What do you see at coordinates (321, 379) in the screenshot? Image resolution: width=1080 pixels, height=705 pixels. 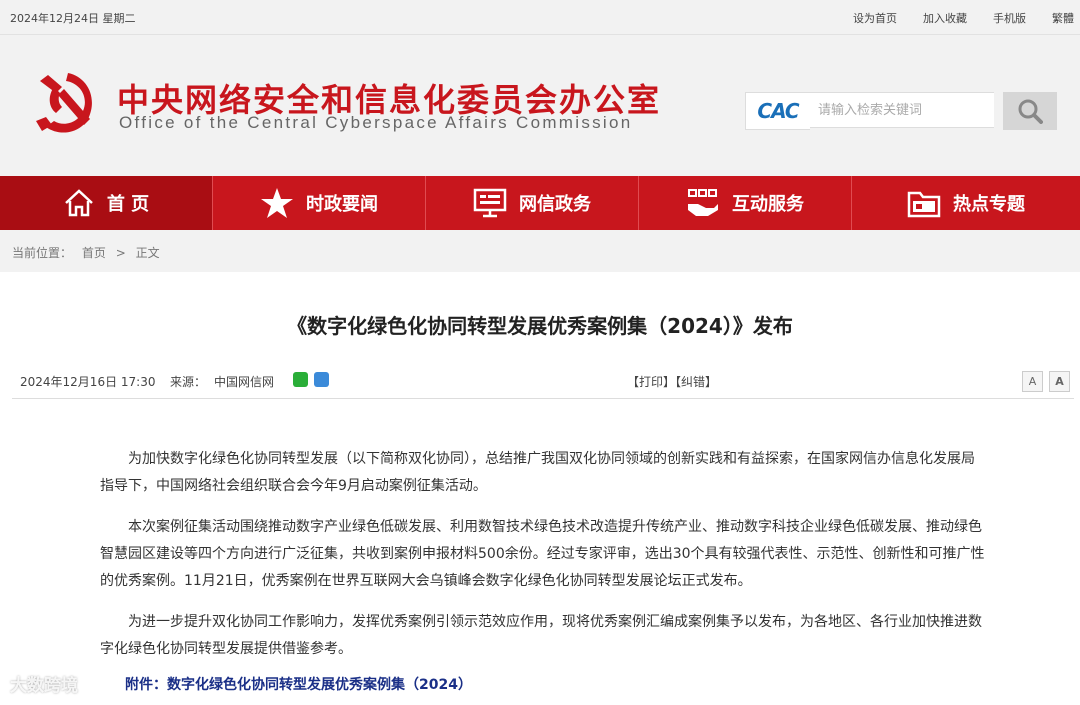 I see `qzone-share-icon` at bounding box center [321, 379].